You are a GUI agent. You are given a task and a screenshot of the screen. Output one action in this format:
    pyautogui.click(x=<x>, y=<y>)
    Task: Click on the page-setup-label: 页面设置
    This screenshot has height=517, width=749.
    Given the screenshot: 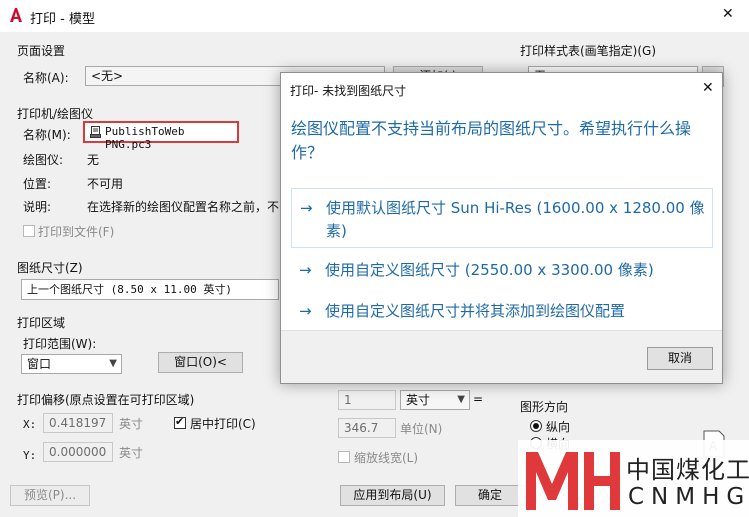 What is the action you would take?
    pyautogui.click(x=41, y=51)
    